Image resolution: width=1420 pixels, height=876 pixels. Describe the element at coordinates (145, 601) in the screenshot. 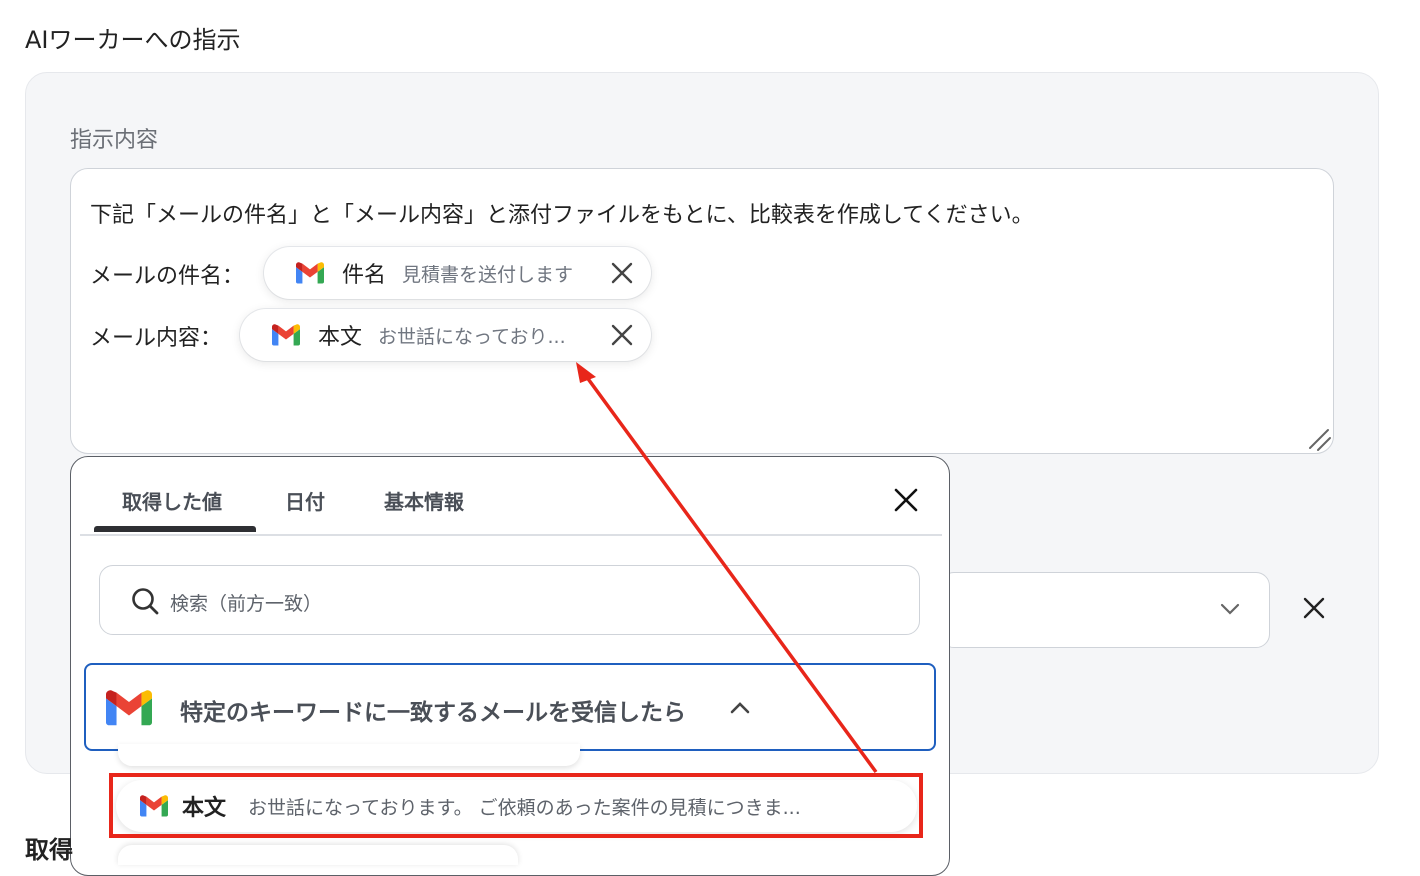

I see `search-icon` at that location.